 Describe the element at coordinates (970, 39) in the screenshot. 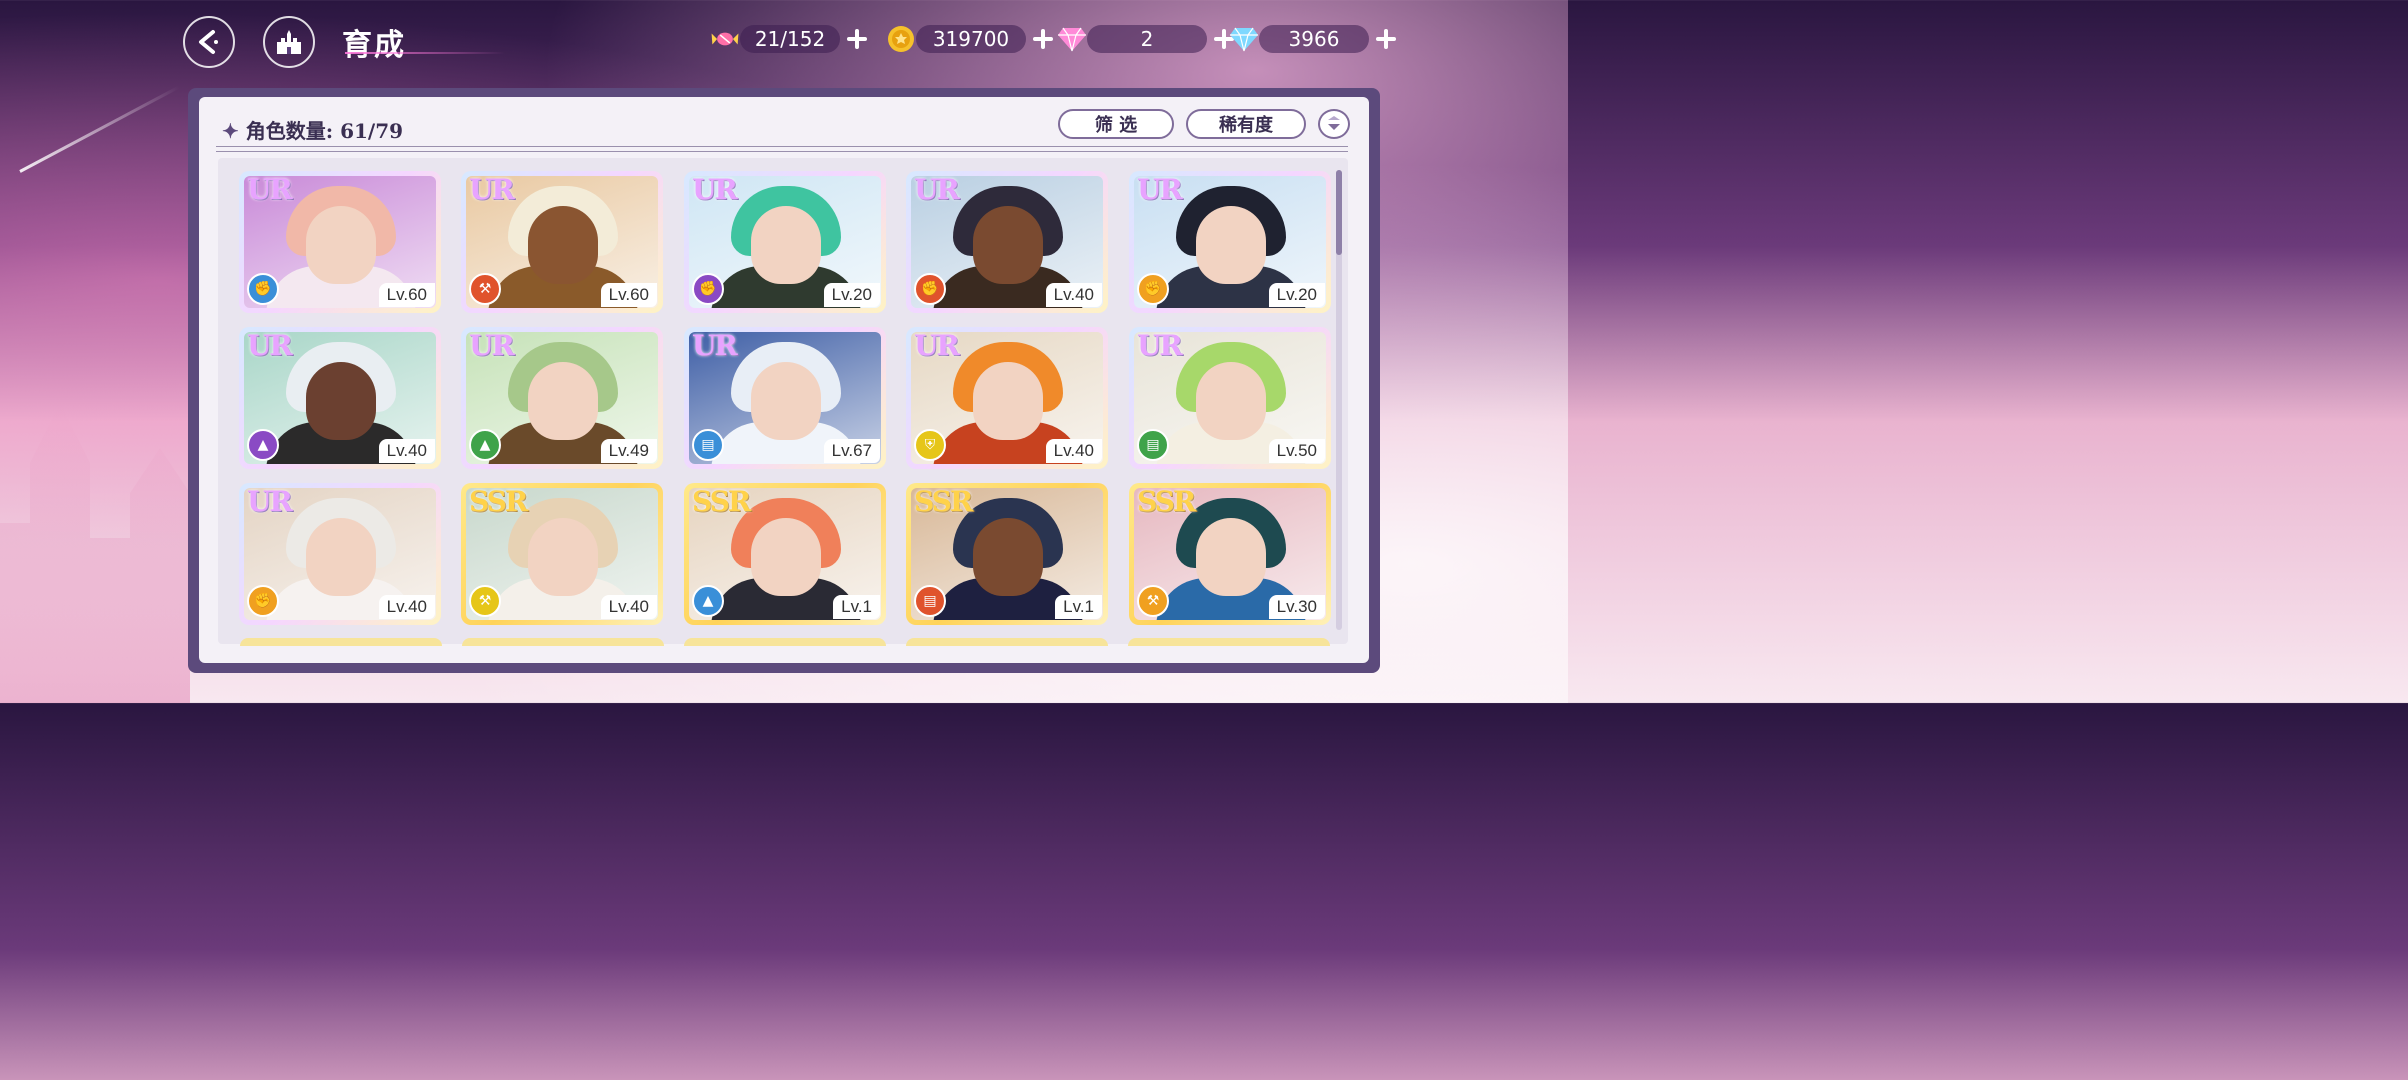

I see `resource-gold: 319700` at that location.